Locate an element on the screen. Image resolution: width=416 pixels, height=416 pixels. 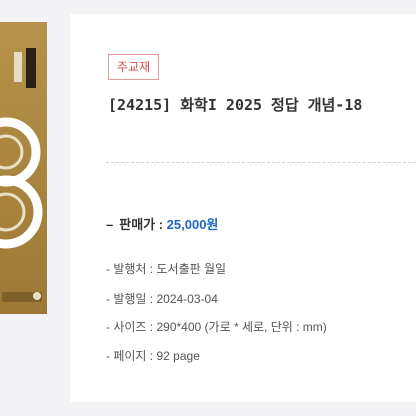
book-cover-image is located at coordinates (23, 168).